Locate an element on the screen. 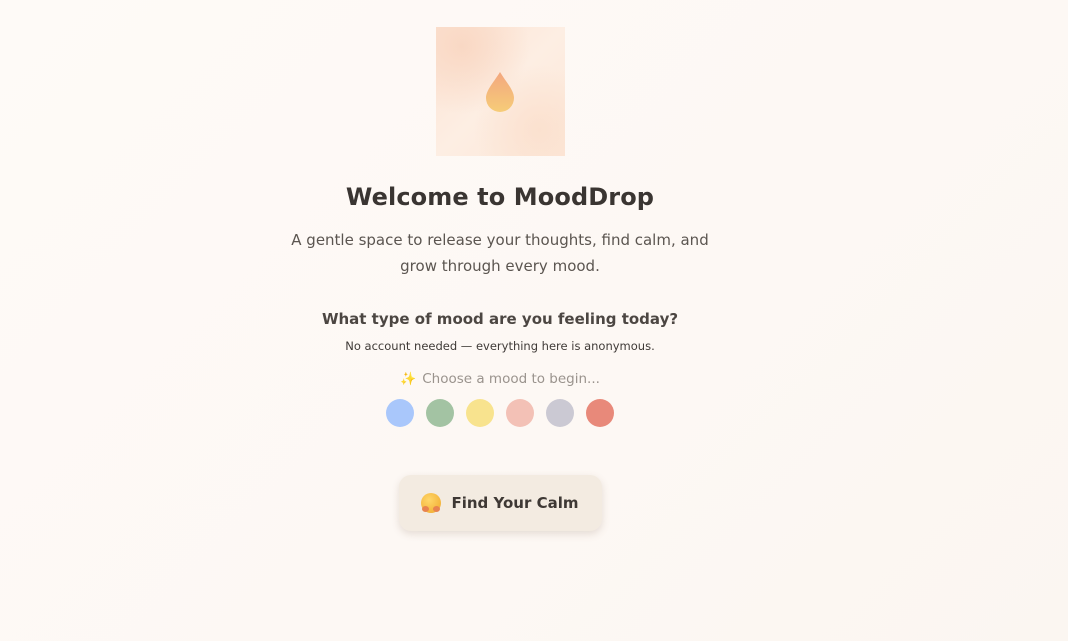 This screenshot has height=641, width=1068. find-your-calm-button: Find Your Calm is located at coordinates (500, 503).